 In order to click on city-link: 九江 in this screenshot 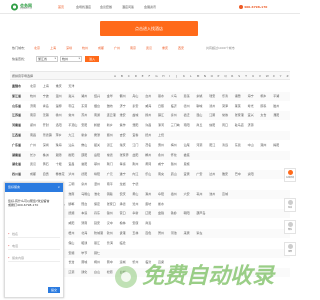, I will do `click(71, 135)`.